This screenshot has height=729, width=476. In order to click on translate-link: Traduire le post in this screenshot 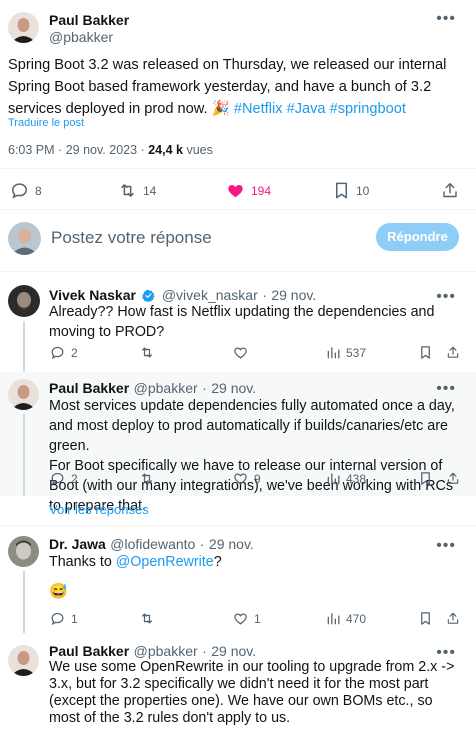, I will do `click(46, 123)`.